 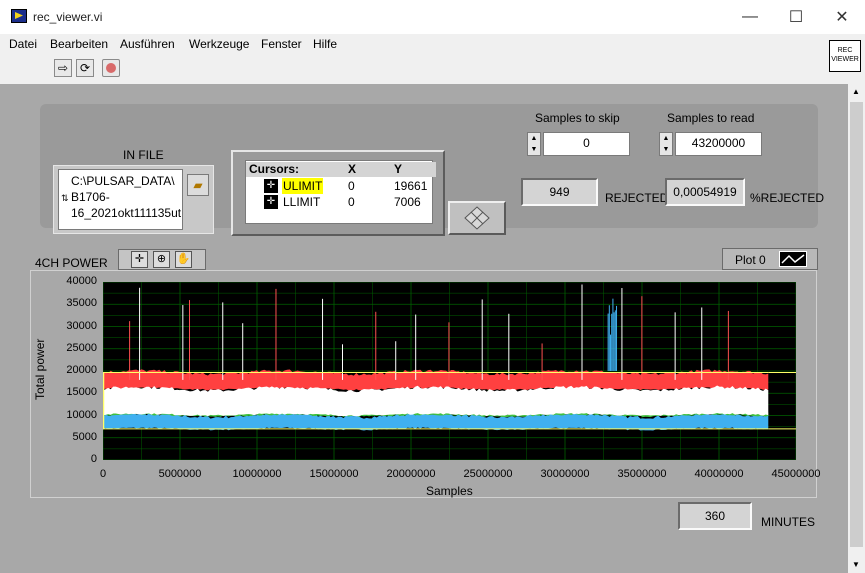 I want to click on browse-folder-button: ▰, so click(x=198, y=185).